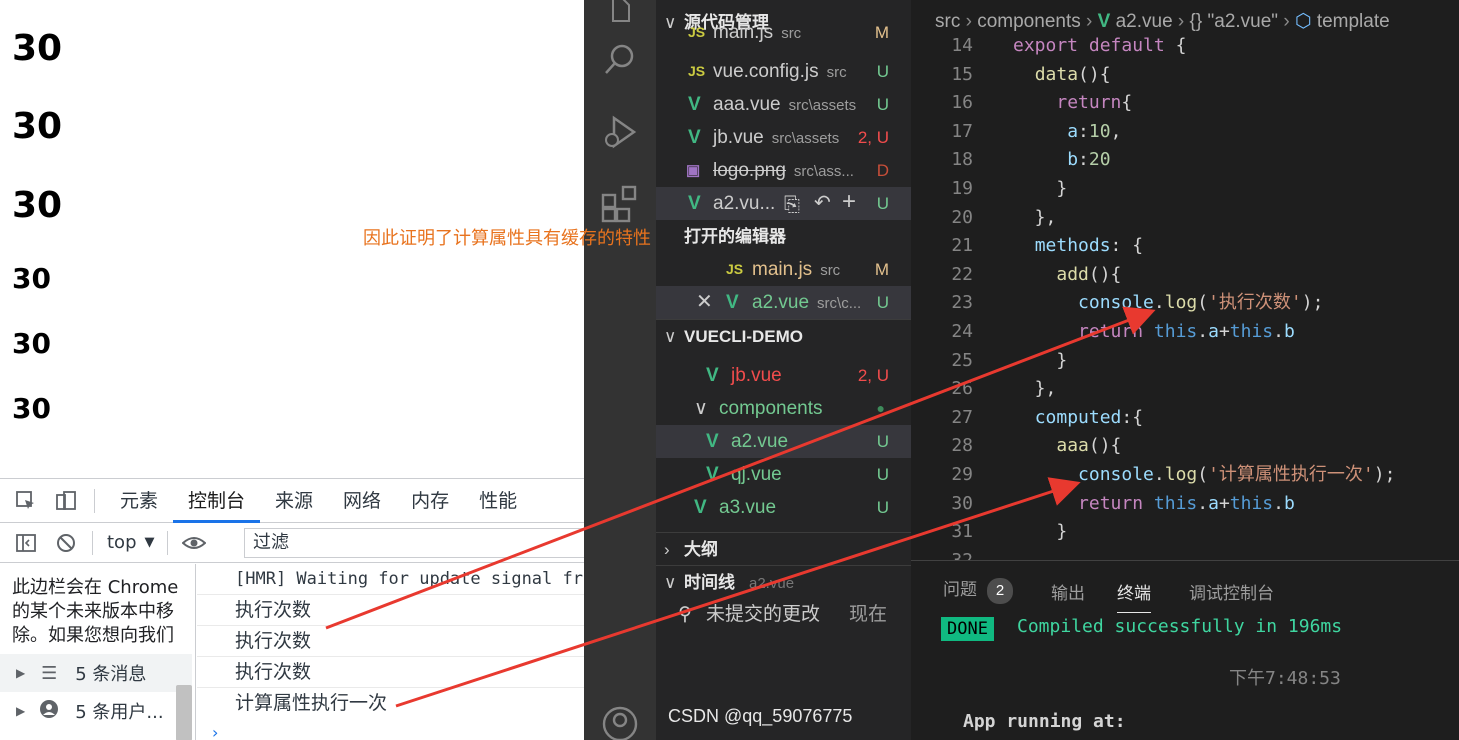  What do you see at coordinates (783, 375) in the screenshot?
I see `project-file-item: V jb.vue 2, U` at bounding box center [783, 375].